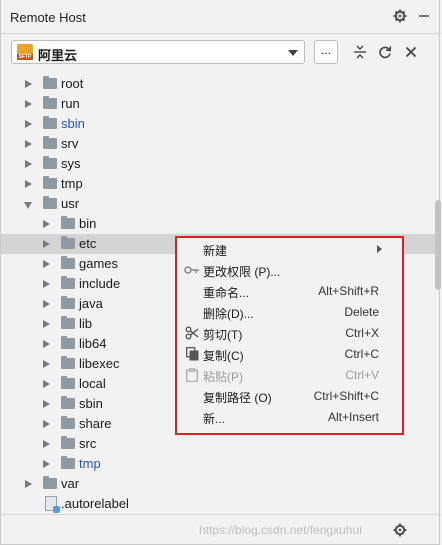 The height and width of the screenshot is (545, 442). I want to click on tree-item-srv: srv, so click(221, 144).